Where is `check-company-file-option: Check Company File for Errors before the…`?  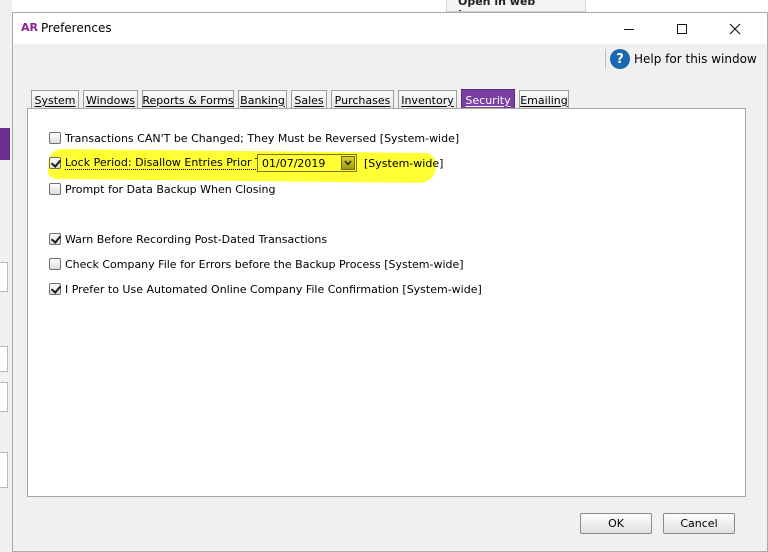
check-company-file-option: Check Company File for Errors before the… is located at coordinates (256, 264).